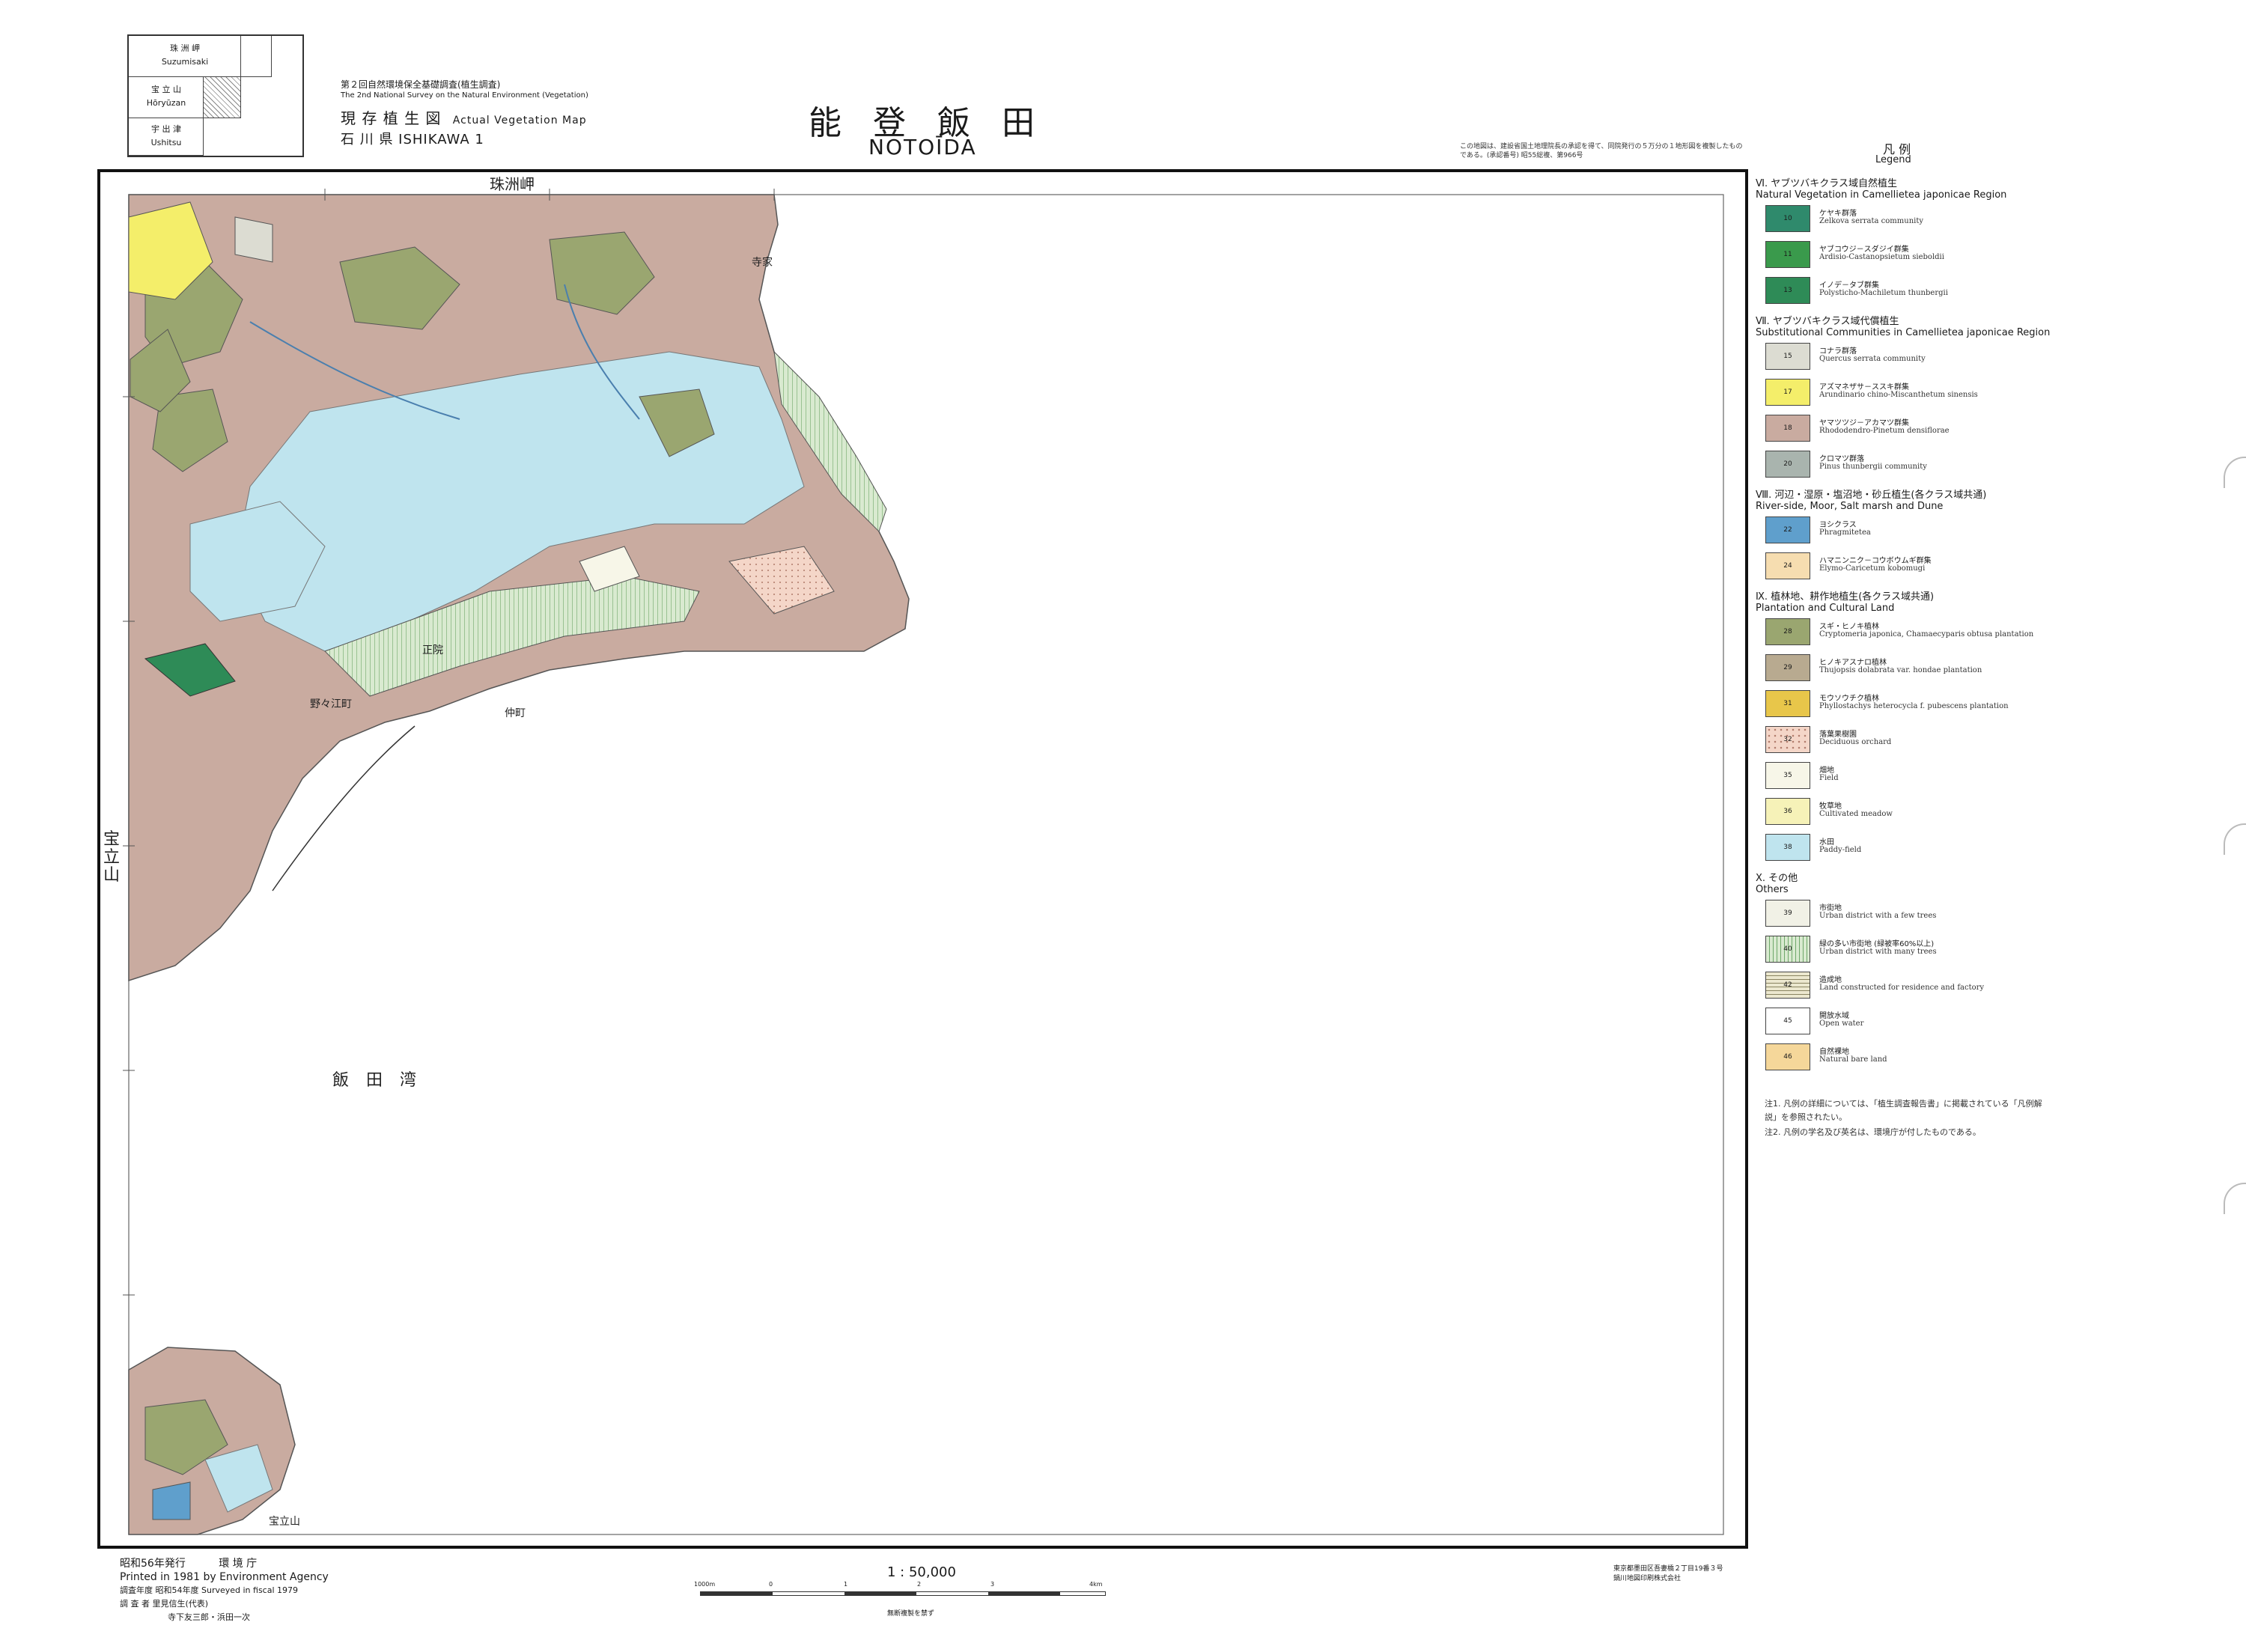 Image resolution: width=2246 pixels, height=1652 pixels. I want to click on map-type: 現 存 植 生 図 Actual Vegetation Map, so click(464, 117).